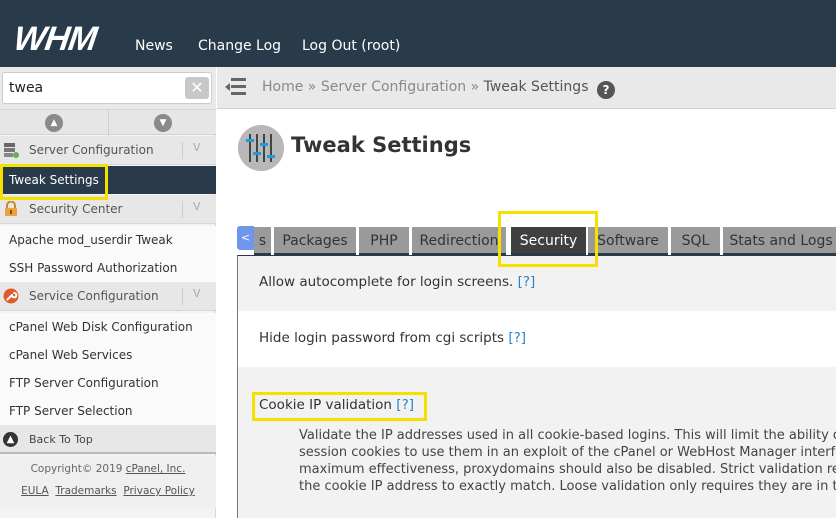 This screenshot has height=518, width=836. Describe the element at coordinates (381, 145) in the screenshot. I see `page-title: Tweak Settings` at that location.